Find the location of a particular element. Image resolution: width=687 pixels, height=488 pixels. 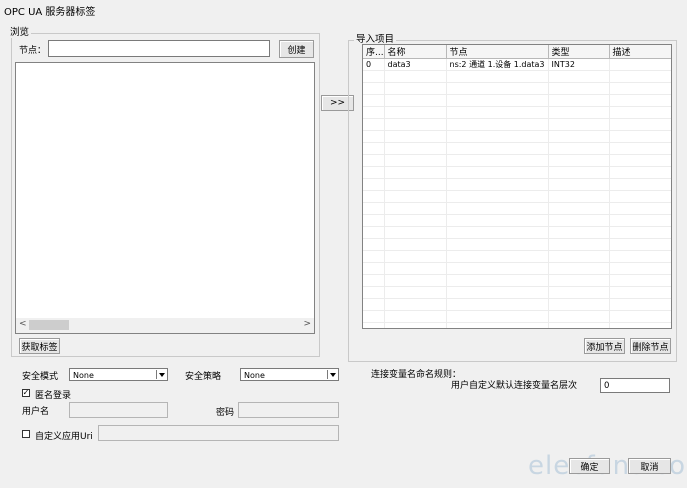

custom-uri-input is located at coordinates (218, 433).